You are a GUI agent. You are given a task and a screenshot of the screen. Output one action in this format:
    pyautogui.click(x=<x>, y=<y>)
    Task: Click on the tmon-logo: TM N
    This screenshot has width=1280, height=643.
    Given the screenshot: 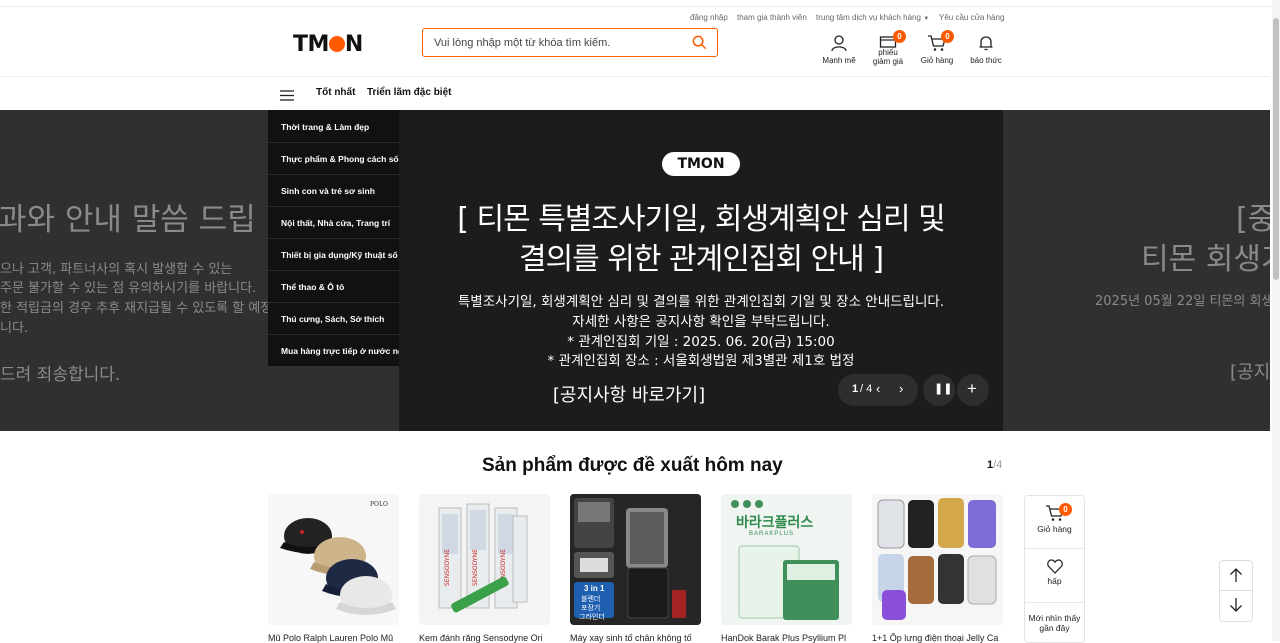 What is the action you would take?
    pyautogui.click(x=328, y=44)
    